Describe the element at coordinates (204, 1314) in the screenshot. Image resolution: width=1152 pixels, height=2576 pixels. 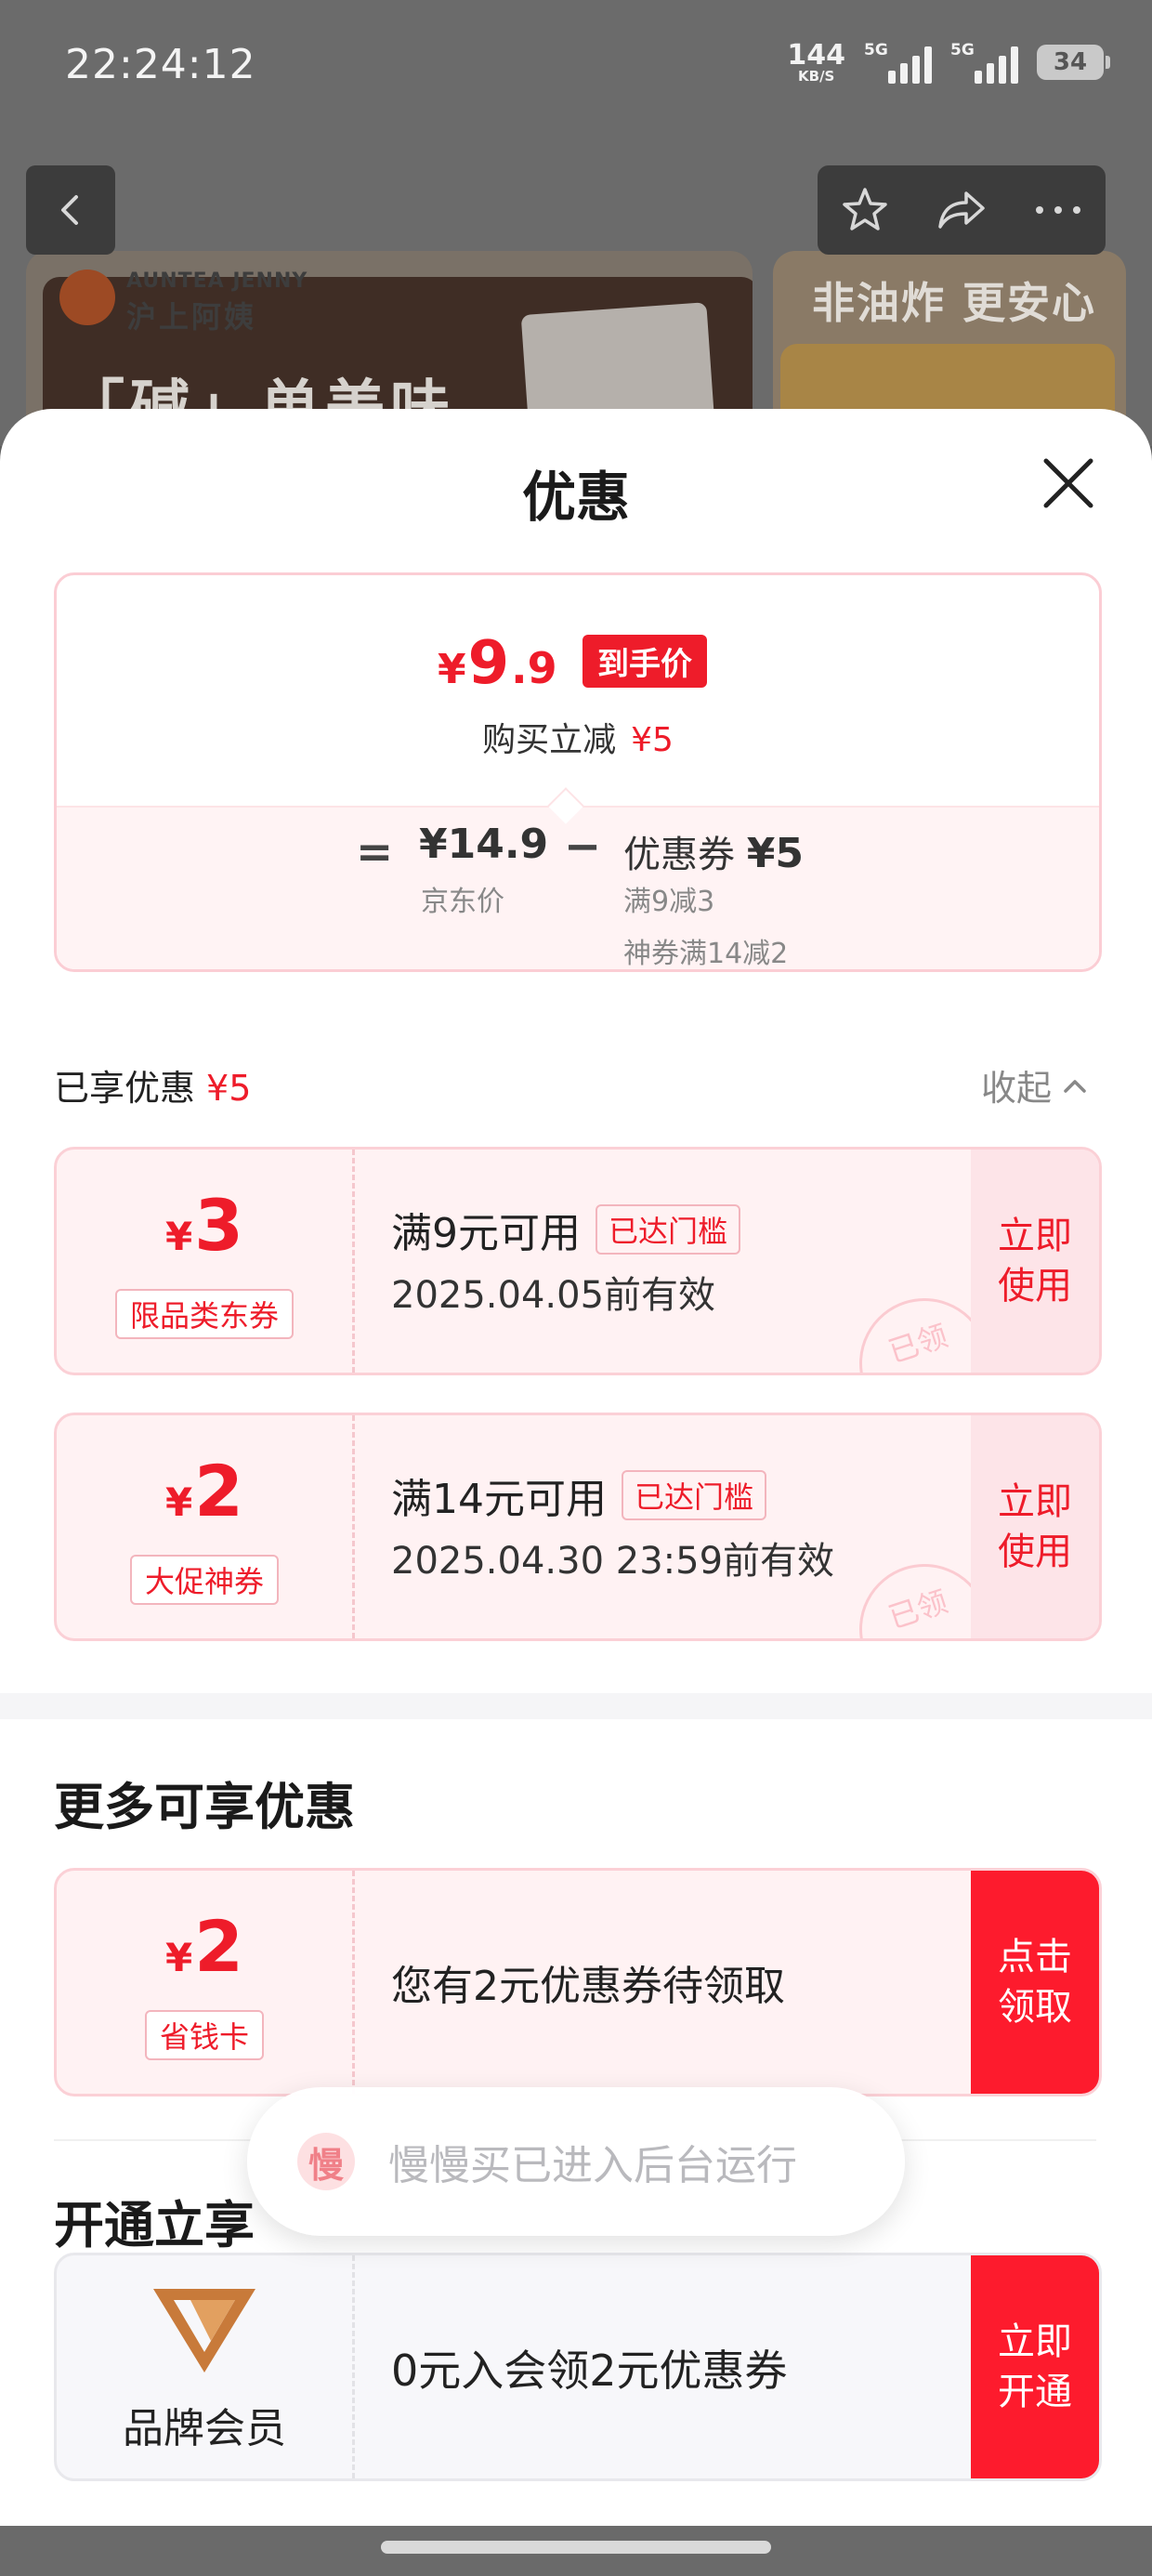
I see `coupon-type: 限品类东券` at that location.